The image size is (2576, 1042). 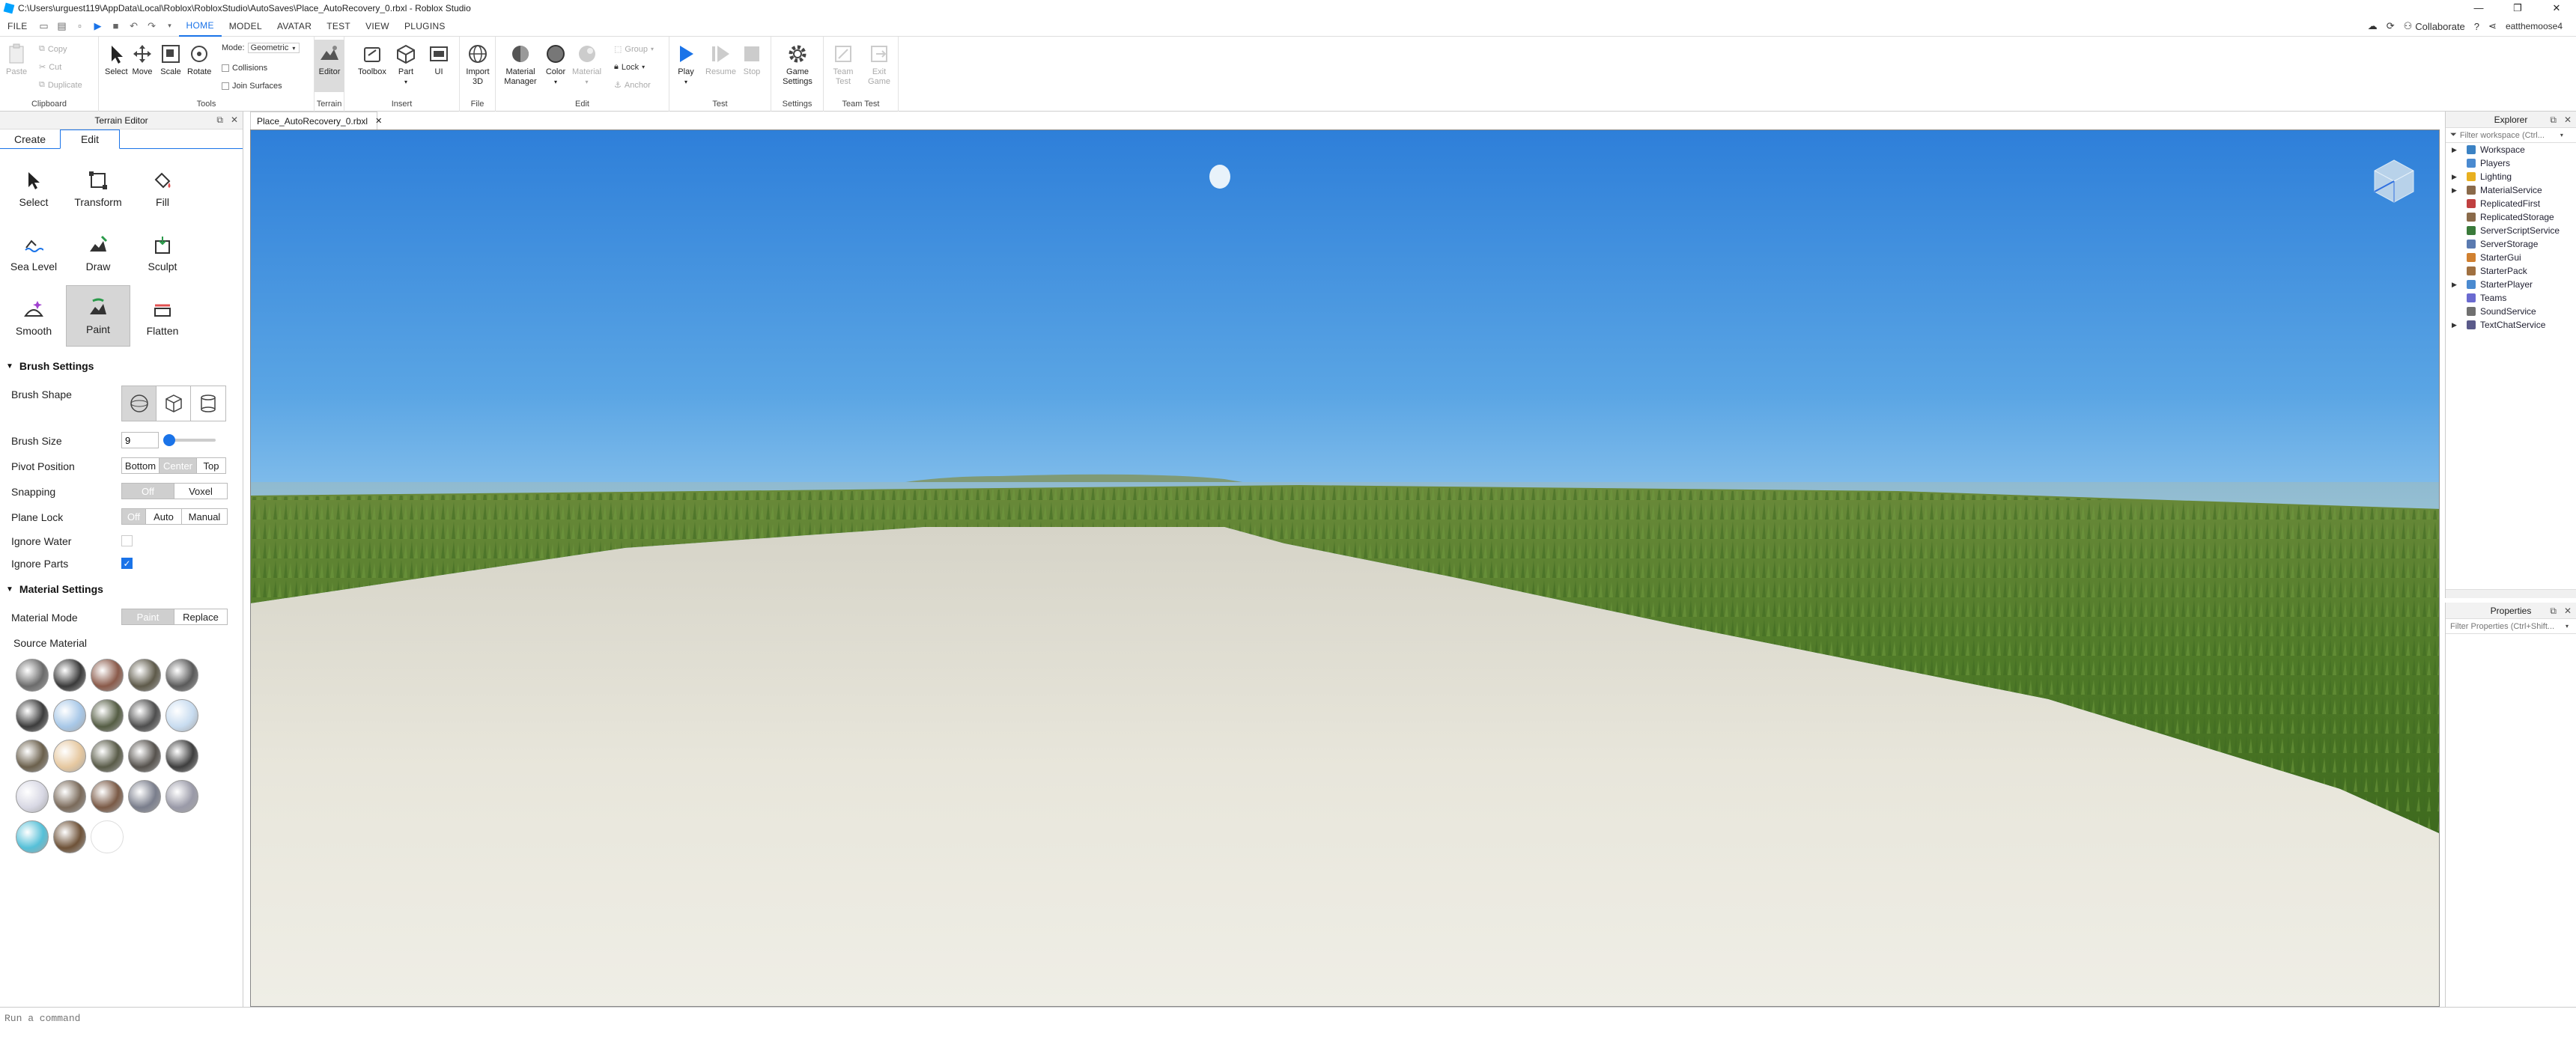 I want to click on tab-plugins: PLUGINS, so click(x=425, y=27).